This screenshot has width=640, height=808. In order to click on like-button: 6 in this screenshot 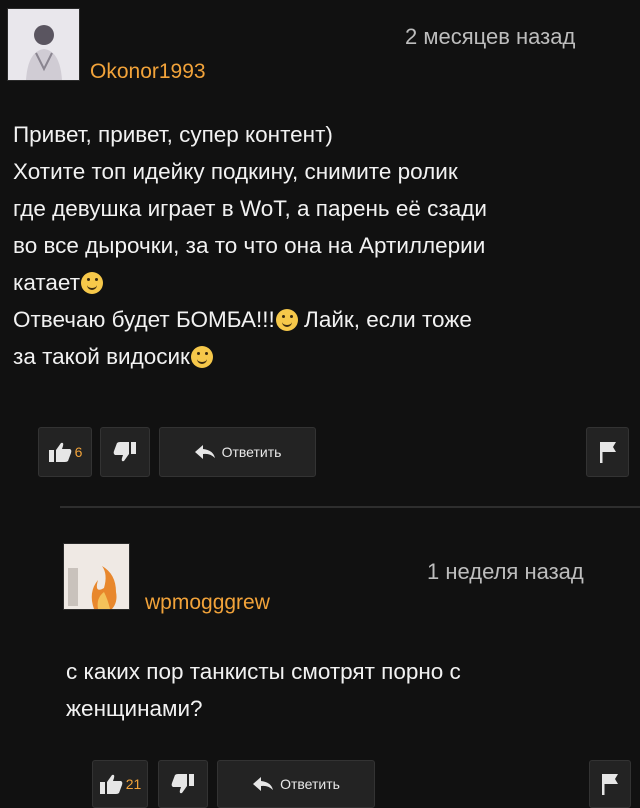, I will do `click(65, 452)`.